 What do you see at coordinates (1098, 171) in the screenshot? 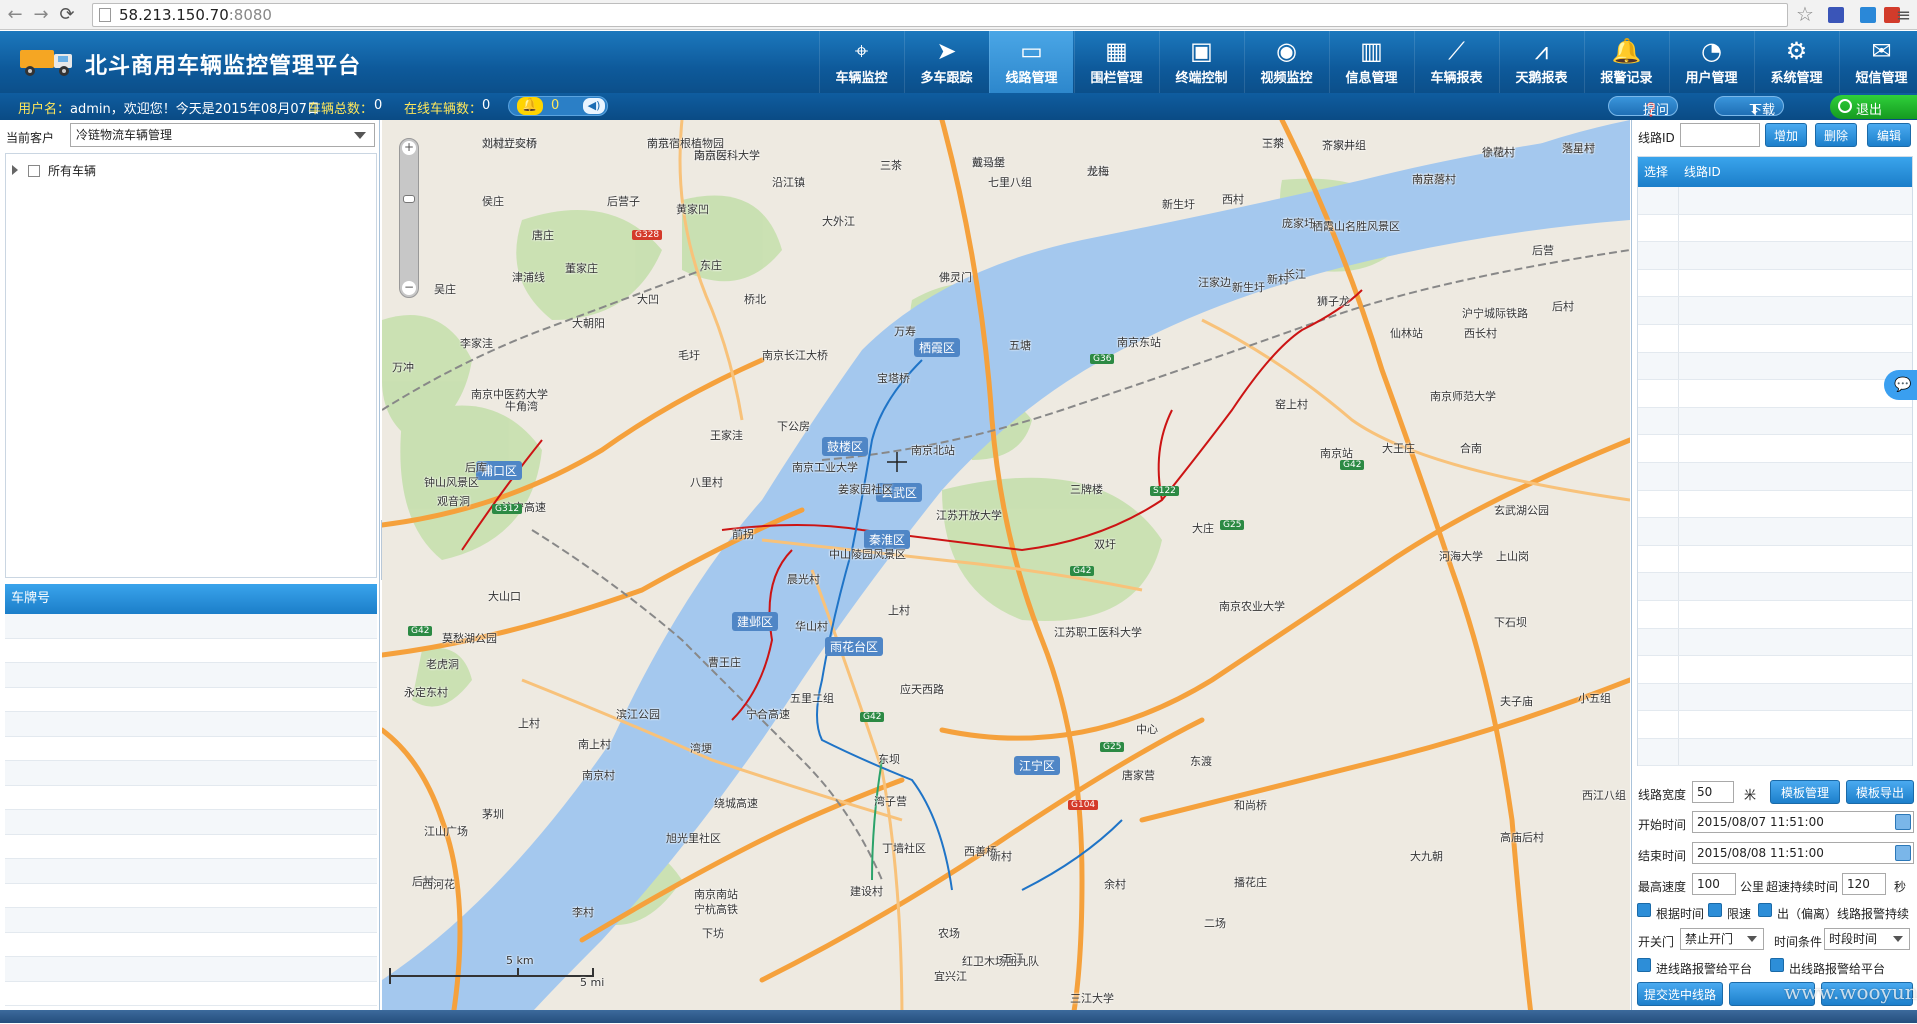
I see `map-place-label: 龙梅` at bounding box center [1098, 171].